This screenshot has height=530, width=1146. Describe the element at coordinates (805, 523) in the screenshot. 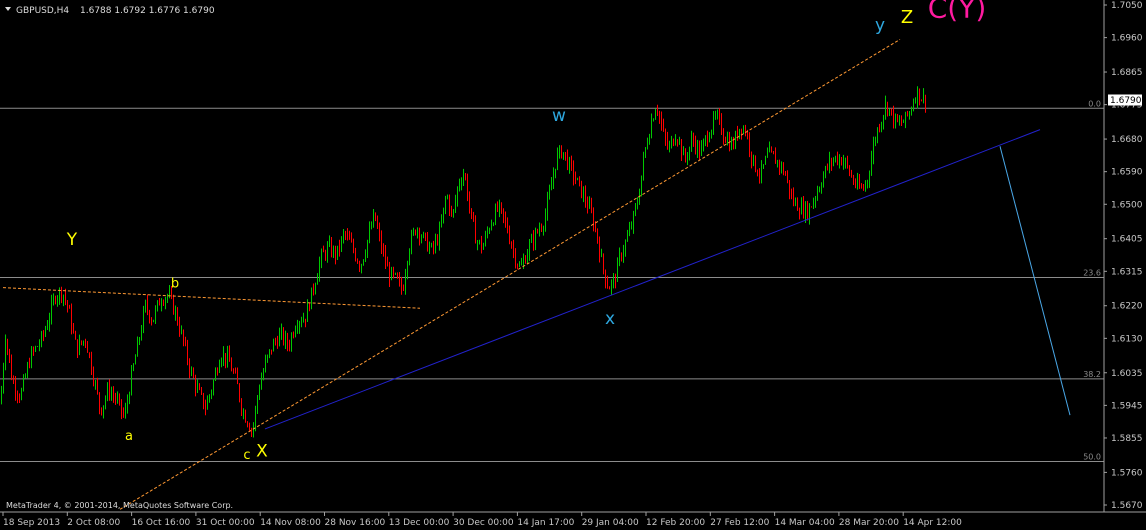

I see `time-tick-label: 14 Mar 04:00` at that location.